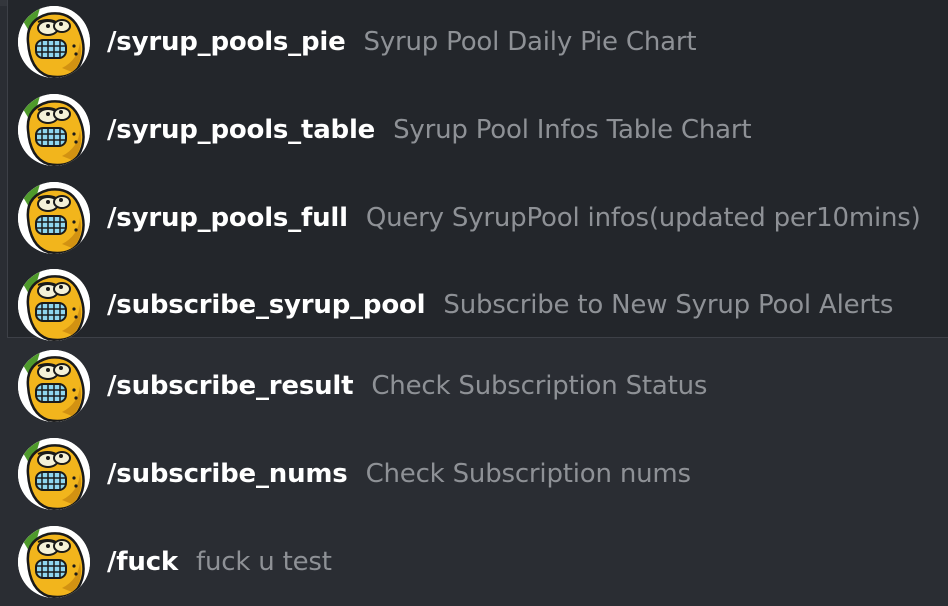 Image resolution: width=948 pixels, height=606 pixels. Describe the element at coordinates (266, 305) in the screenshot. I see `command-name: /subscribe_syrup_pool` at that location.